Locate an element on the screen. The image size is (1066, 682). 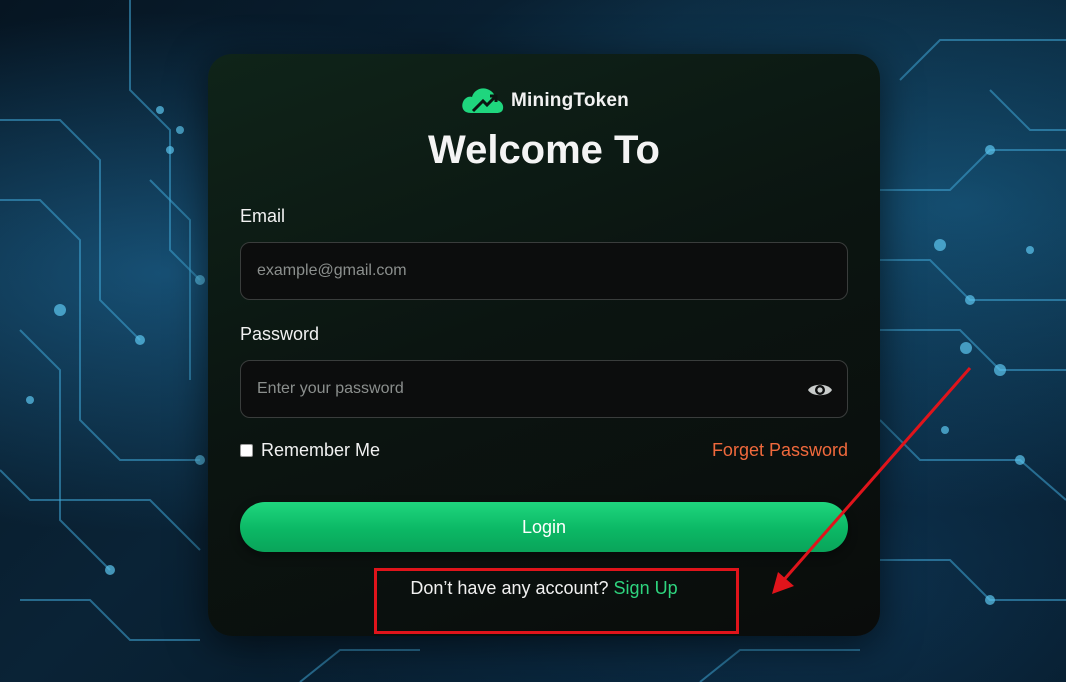
password-field is located at coordinates (527, 389).